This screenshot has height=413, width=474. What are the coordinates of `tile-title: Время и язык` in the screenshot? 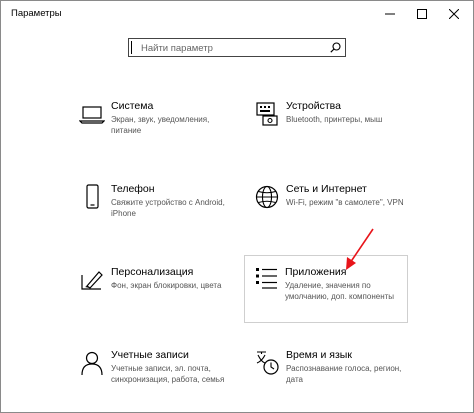 It's located at (319, 355).